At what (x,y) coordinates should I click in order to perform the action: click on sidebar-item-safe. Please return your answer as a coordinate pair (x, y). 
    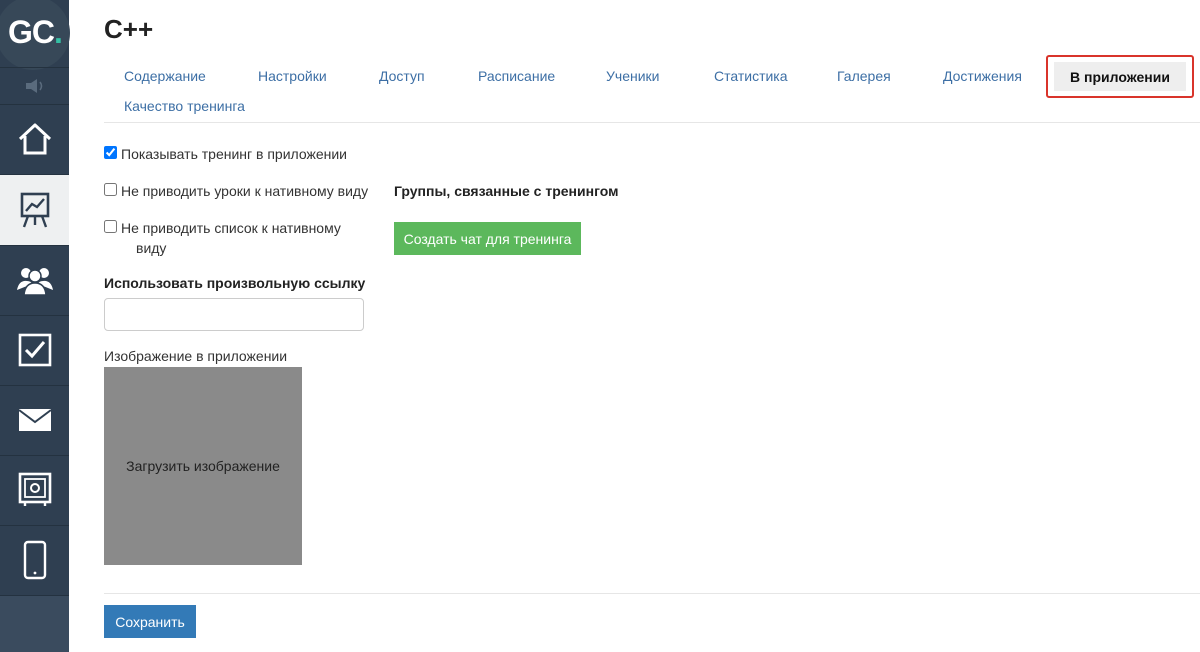
    Looking at the image, I should click on (34, 490).